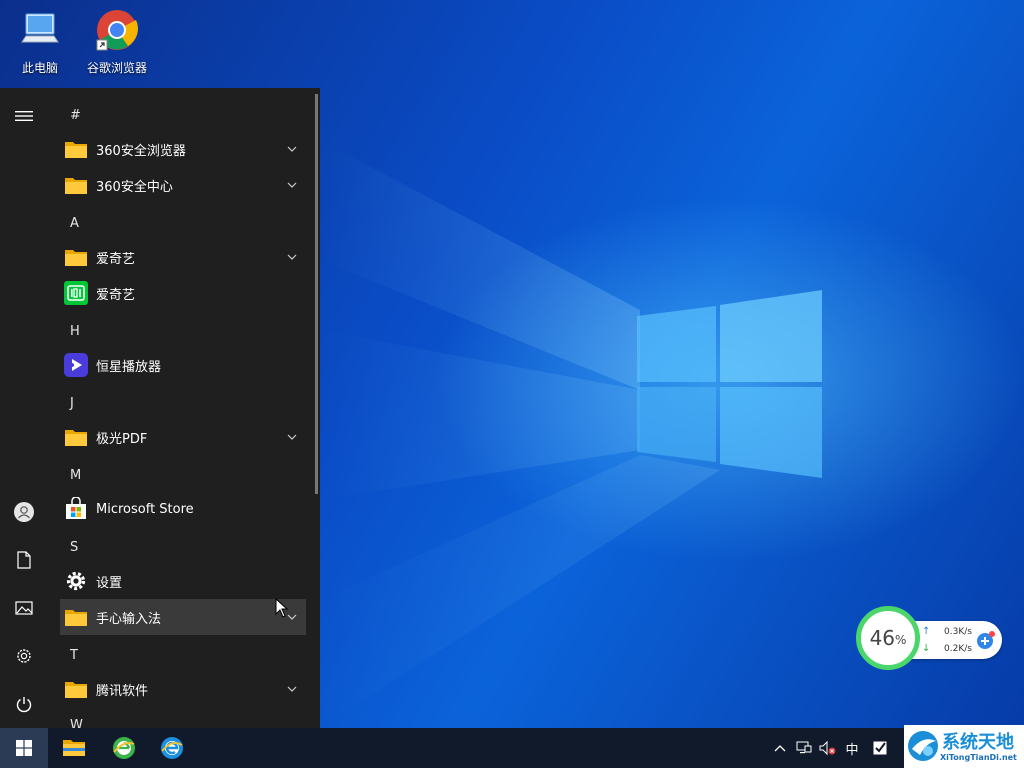  Describe the element at coordinates (75, 331) in the screenshot. I see `section-letter: H` at that location.